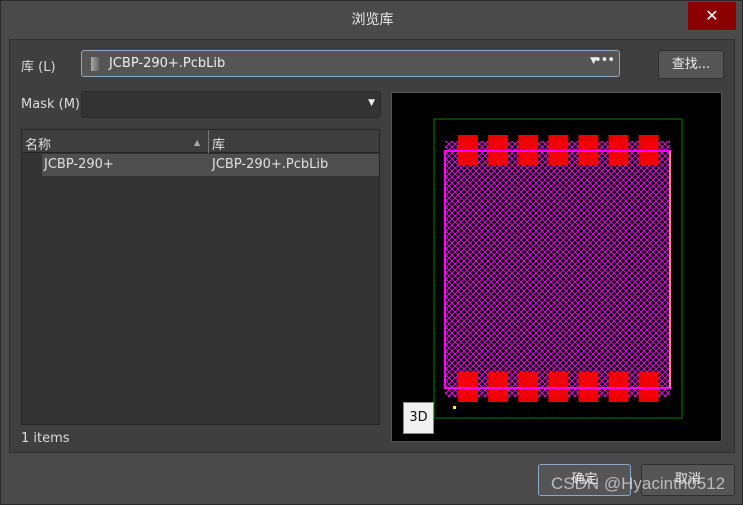  I want to click on column-header-library: 库, so click(218, 143).